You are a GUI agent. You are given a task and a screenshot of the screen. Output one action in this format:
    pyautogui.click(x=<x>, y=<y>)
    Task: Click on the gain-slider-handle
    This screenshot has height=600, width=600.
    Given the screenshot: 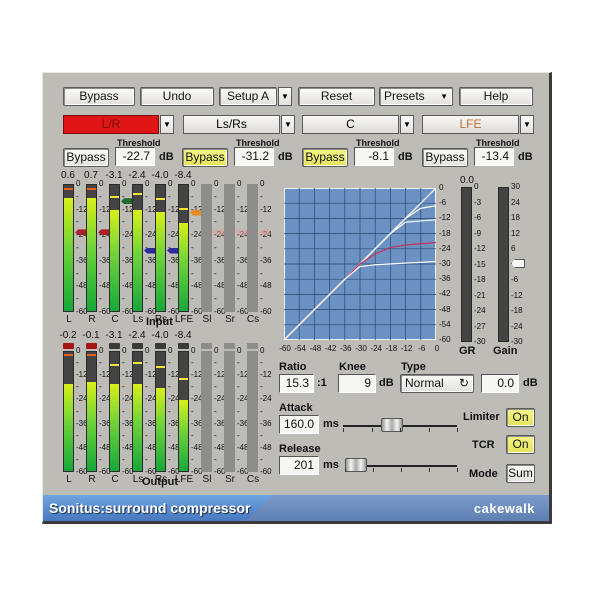 What is the action you would take?
    pyautogui.click(x=518, y=263)
    